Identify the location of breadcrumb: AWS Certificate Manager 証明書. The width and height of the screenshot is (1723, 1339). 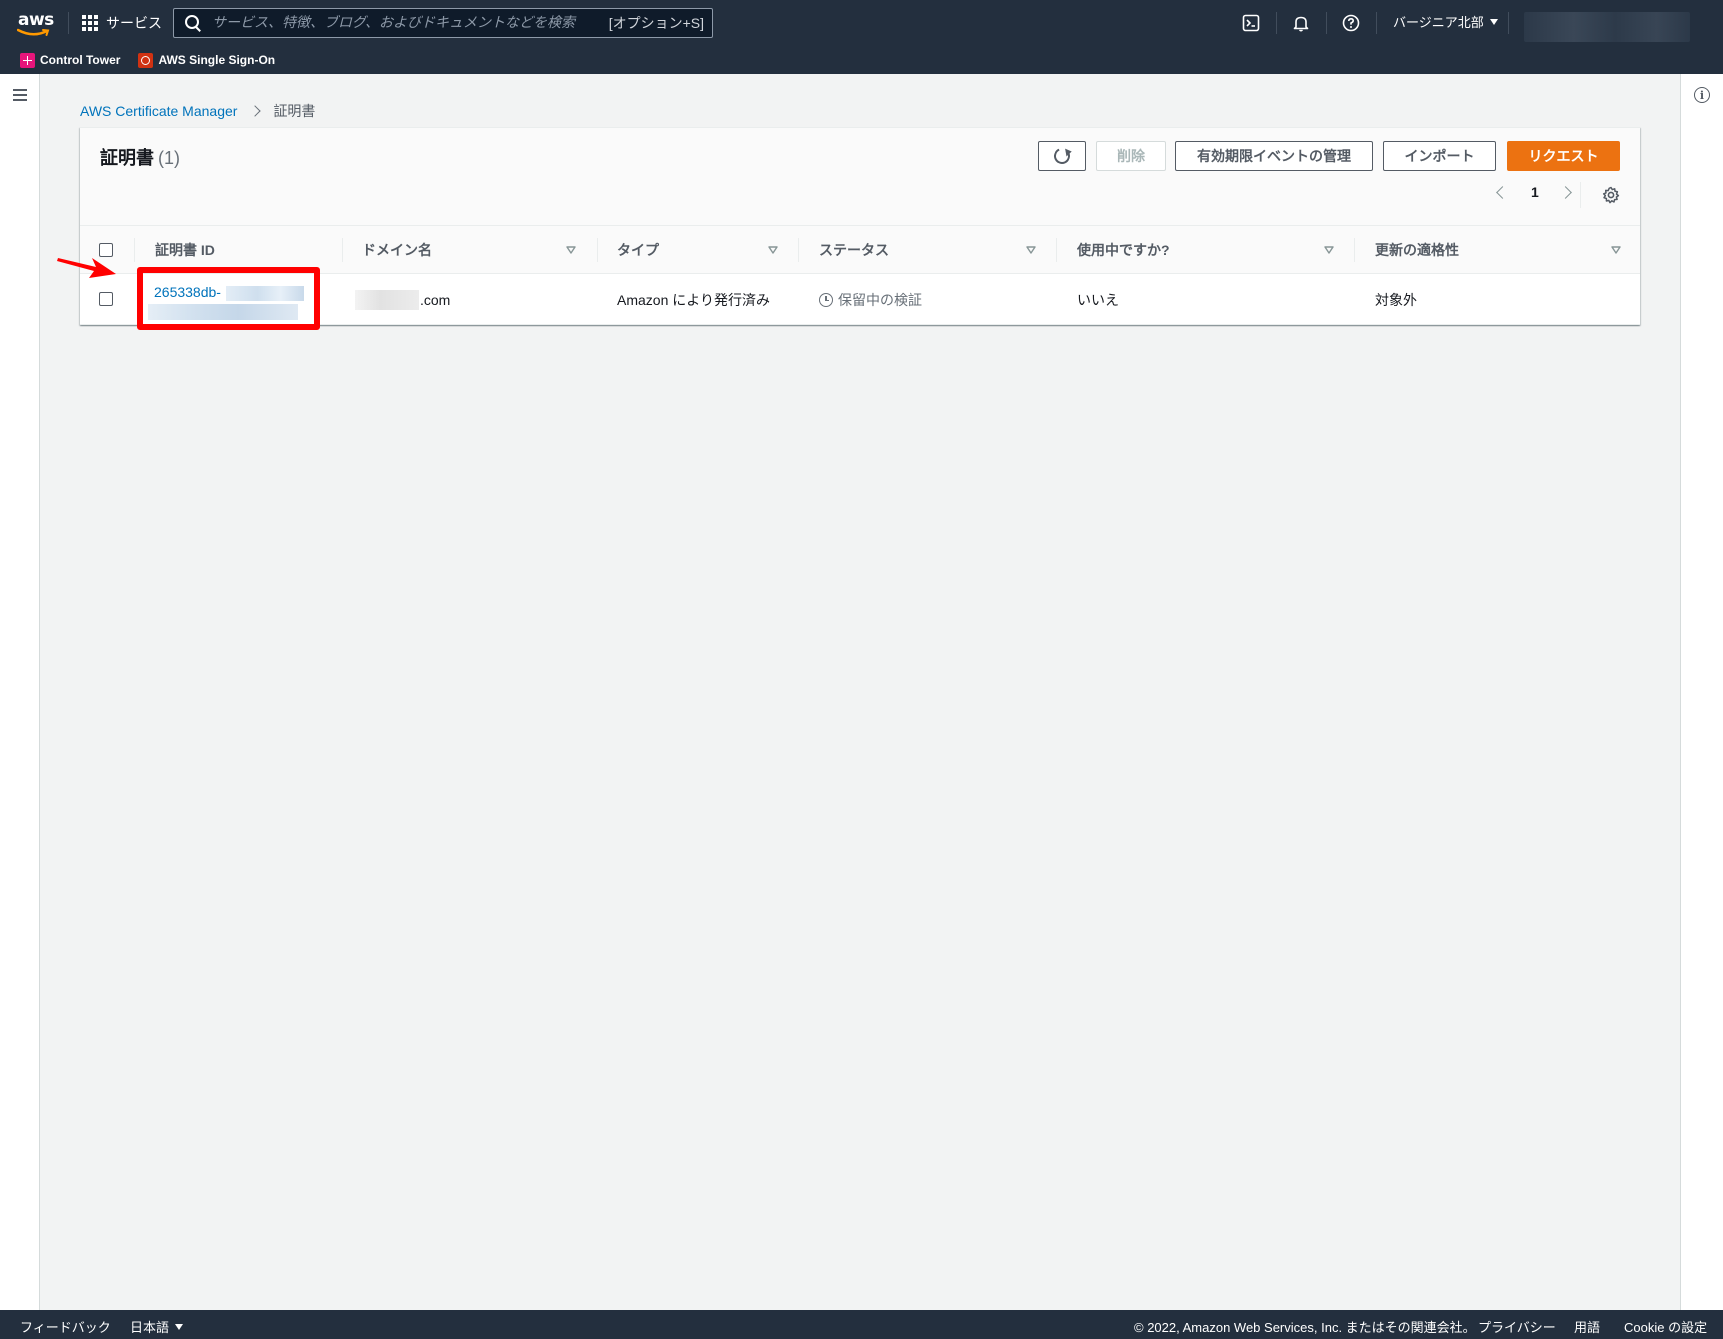
(197, 111).